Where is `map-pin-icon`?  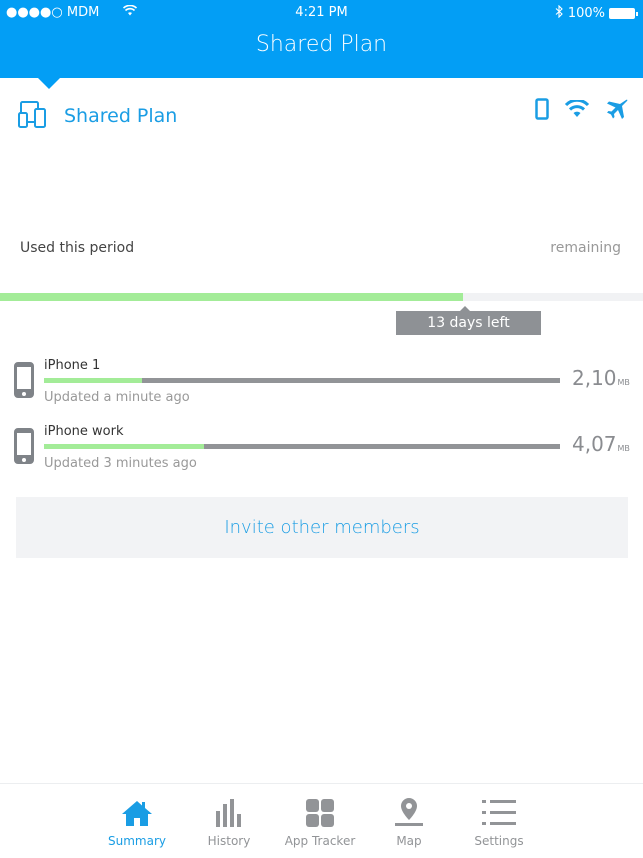
map-pin-icon is located at coordinates (409, 813).